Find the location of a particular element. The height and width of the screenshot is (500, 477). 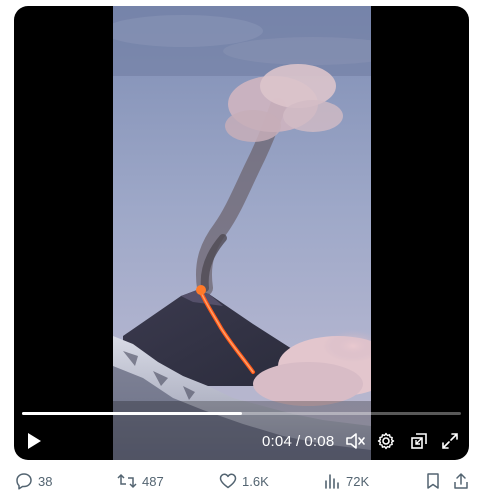

play-button is located at coordinates (34, 441).